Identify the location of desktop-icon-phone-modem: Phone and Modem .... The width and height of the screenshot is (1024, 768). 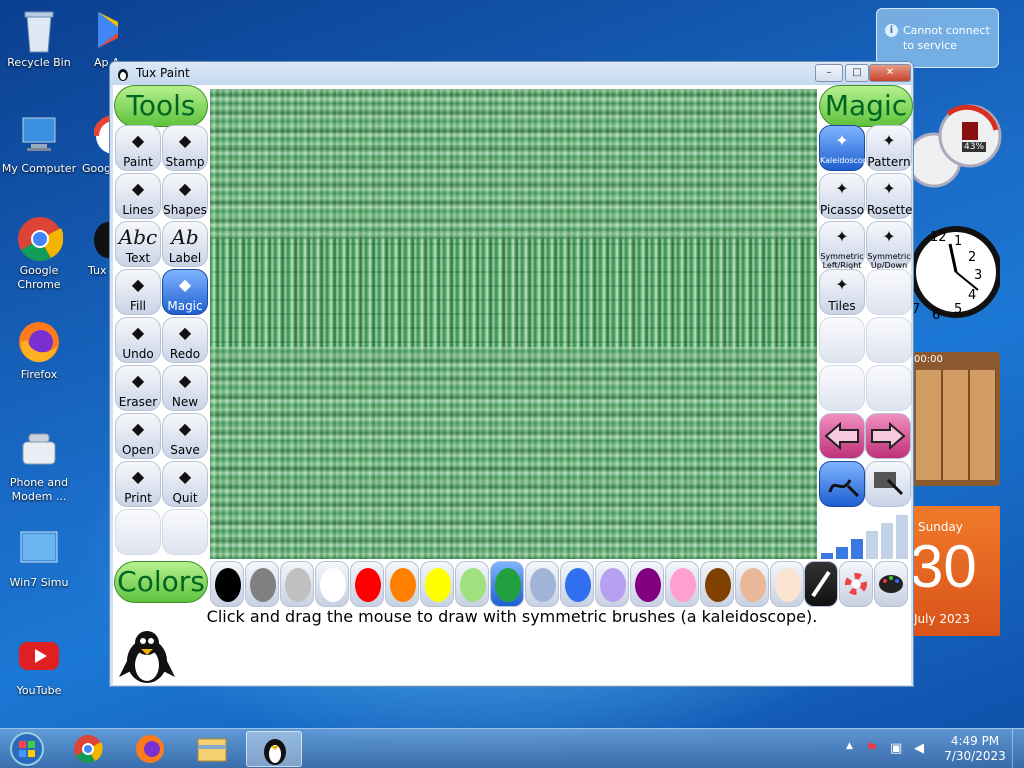
(39, 466).